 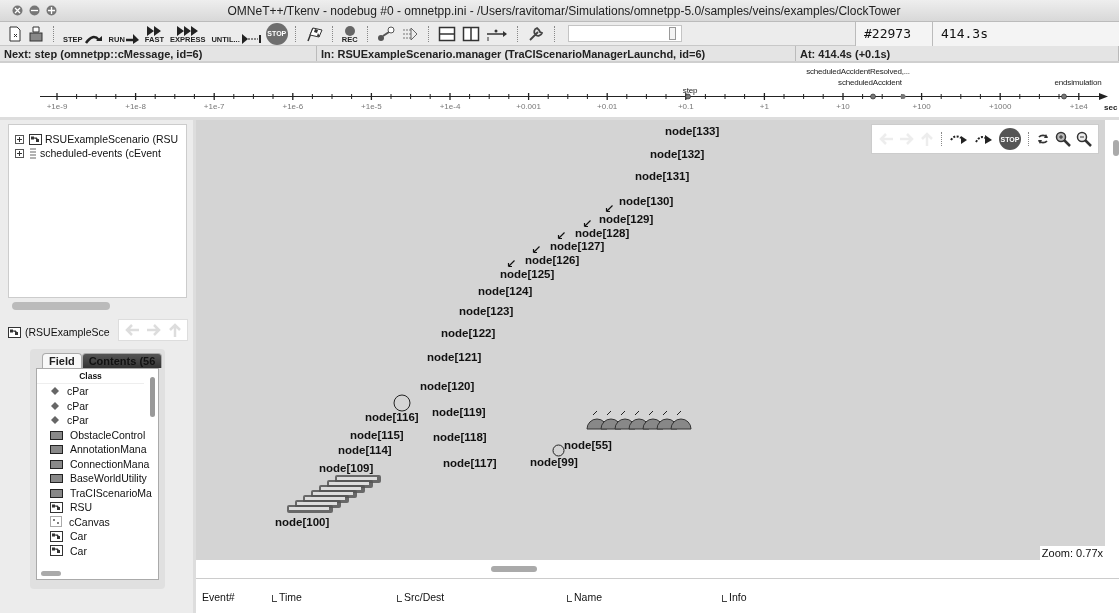 What do you see at coordinates (409, 33) in the screenshot?
I see `filter-arrows-icon` at bounding box center [409, 33].